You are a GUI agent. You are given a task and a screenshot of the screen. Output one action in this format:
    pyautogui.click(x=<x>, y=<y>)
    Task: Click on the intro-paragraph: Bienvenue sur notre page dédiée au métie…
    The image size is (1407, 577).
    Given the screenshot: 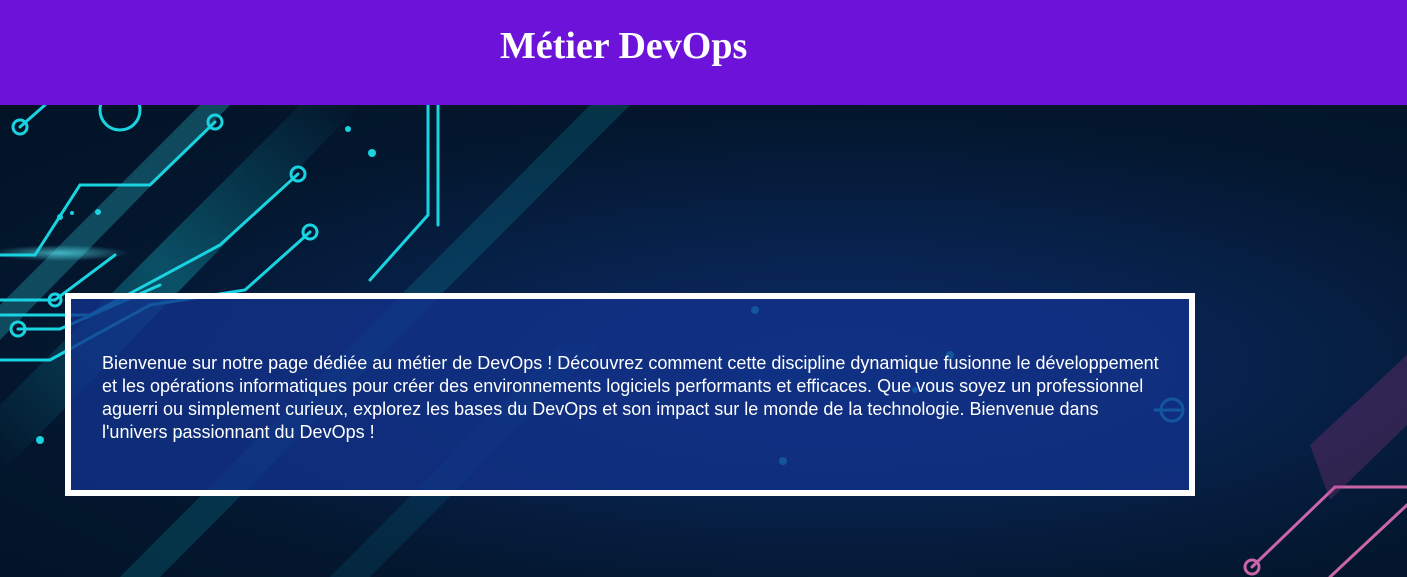 What is the action you would take?
    pyautogui.click(x=630, y=397)
    